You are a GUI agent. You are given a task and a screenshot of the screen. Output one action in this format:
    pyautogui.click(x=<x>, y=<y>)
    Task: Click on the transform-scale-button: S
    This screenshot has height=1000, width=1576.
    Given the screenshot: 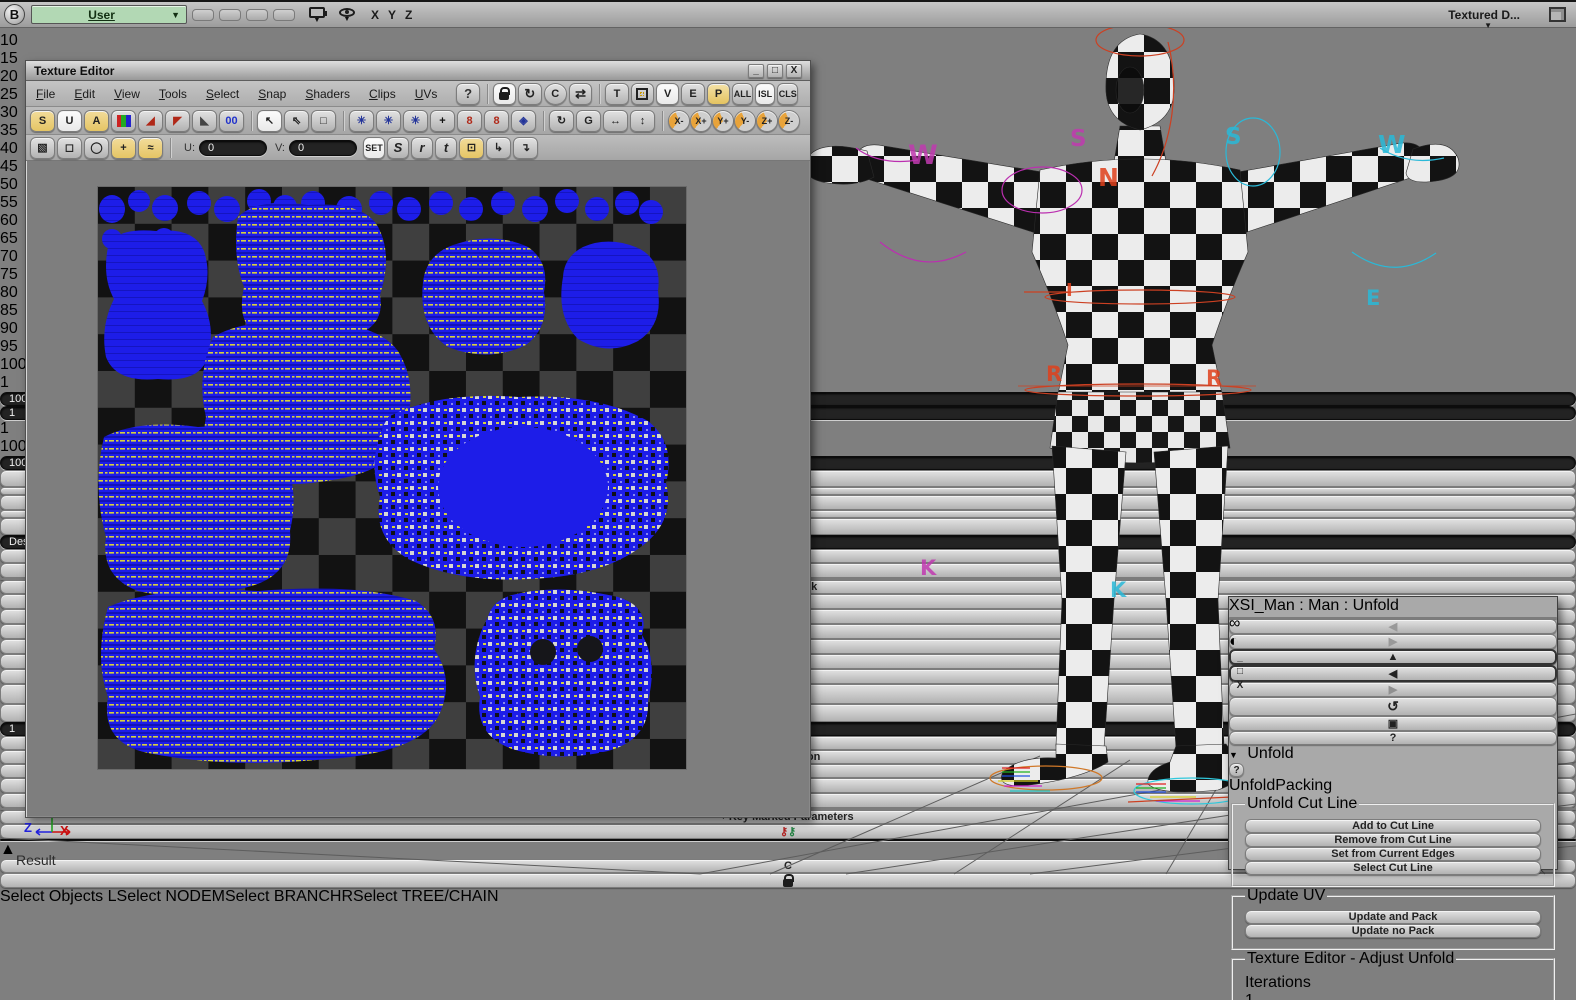 What is the action you would take?
    pyautogui.click(x=398, y=147)
    